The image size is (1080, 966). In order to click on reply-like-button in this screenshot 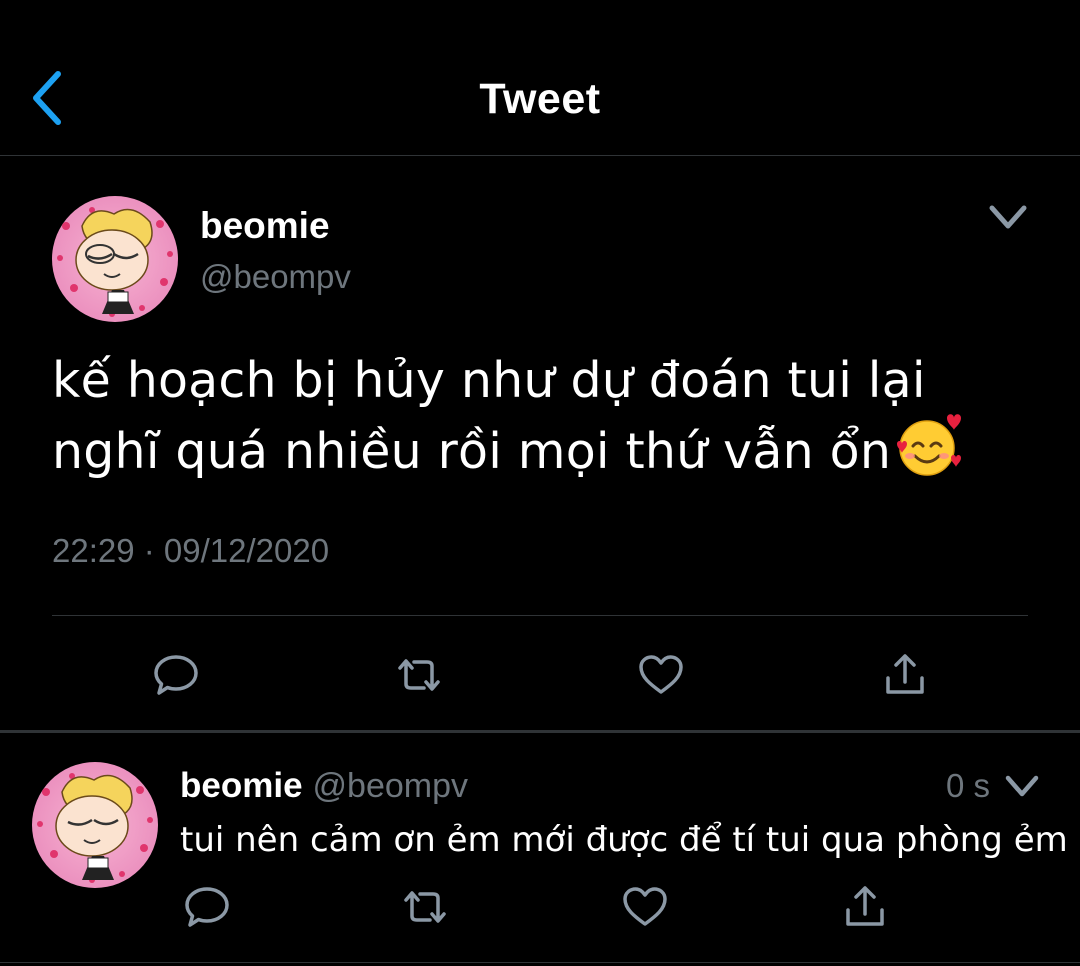, I will do `click(645, 907)`.